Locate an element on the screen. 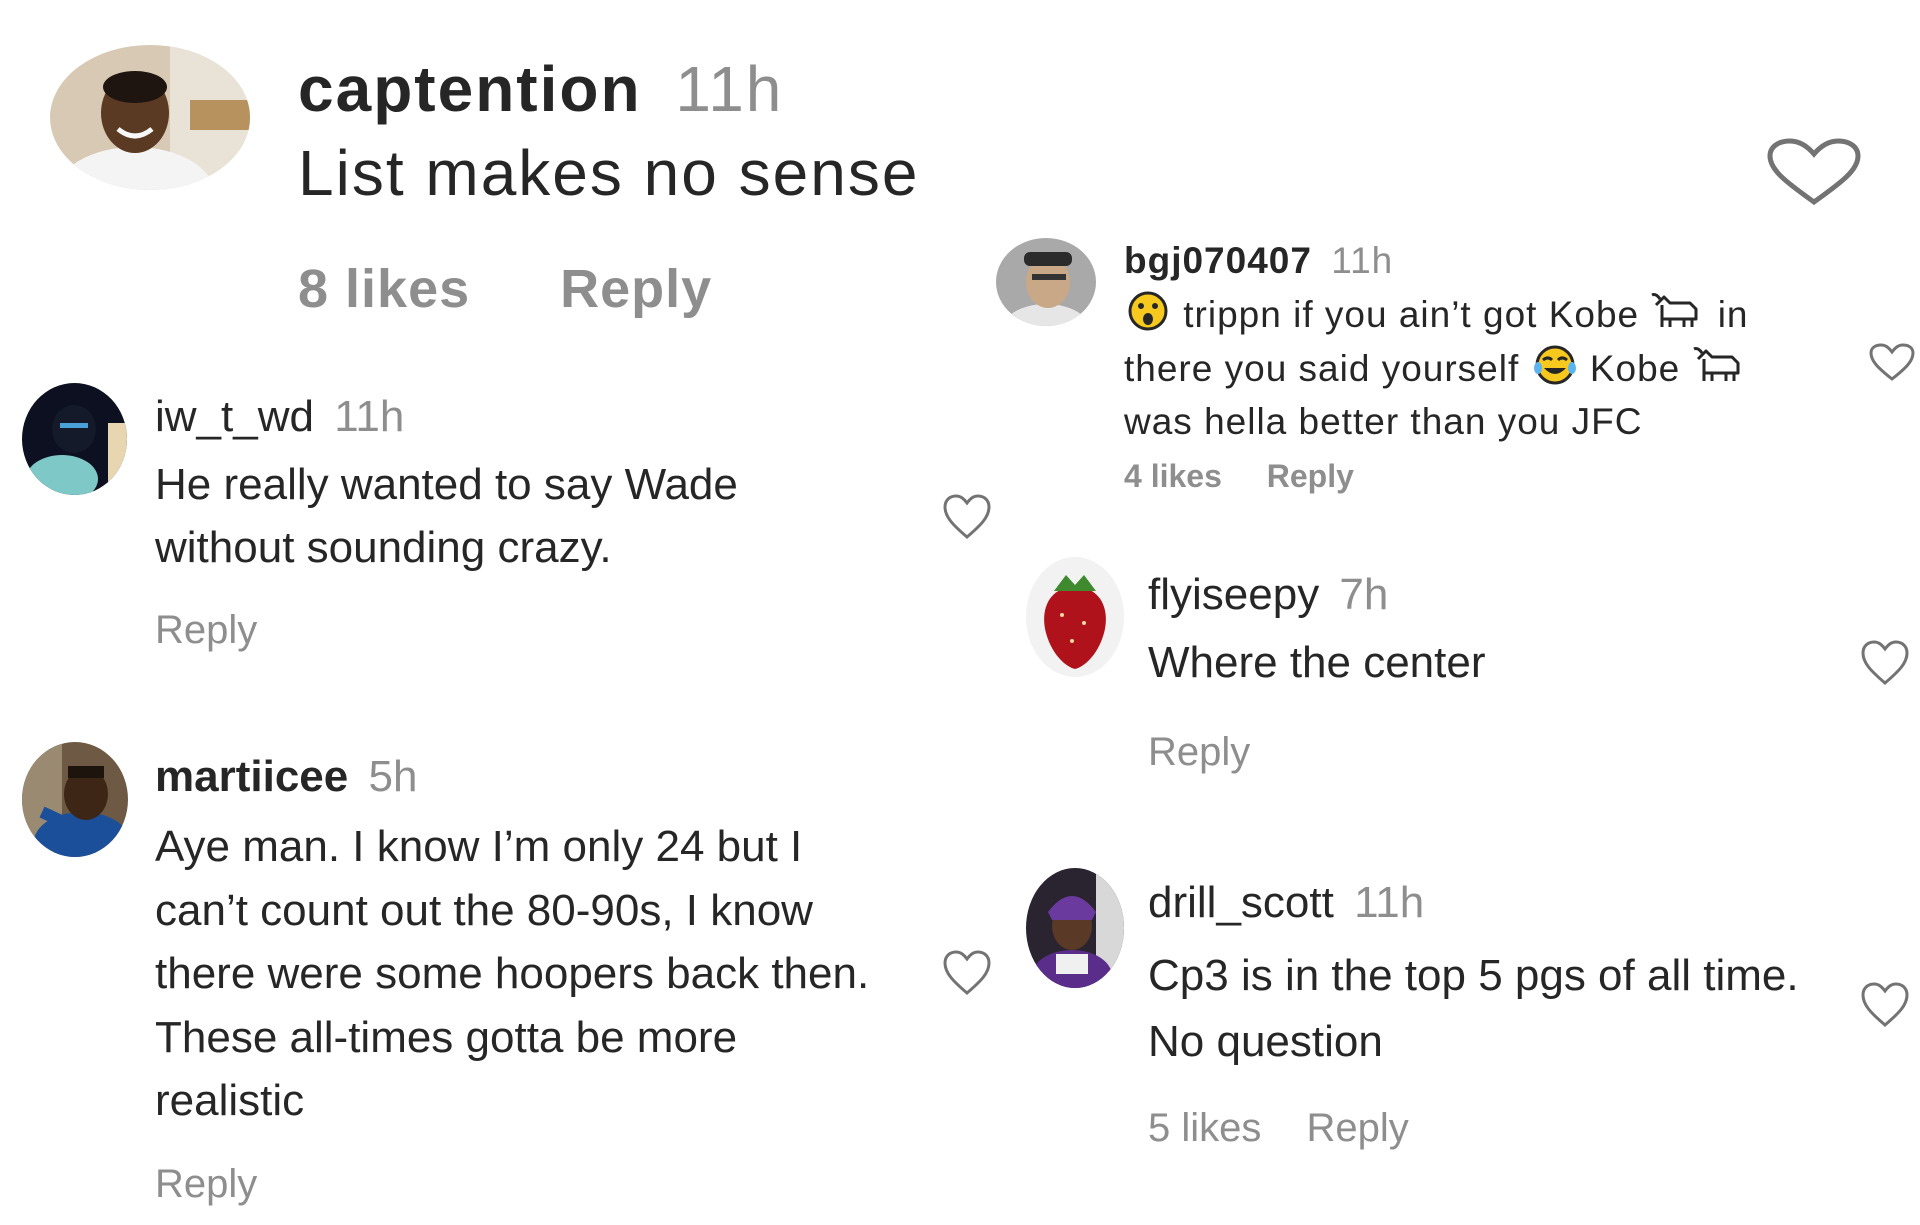  username: martiicee is located at coordinates (251, 776).